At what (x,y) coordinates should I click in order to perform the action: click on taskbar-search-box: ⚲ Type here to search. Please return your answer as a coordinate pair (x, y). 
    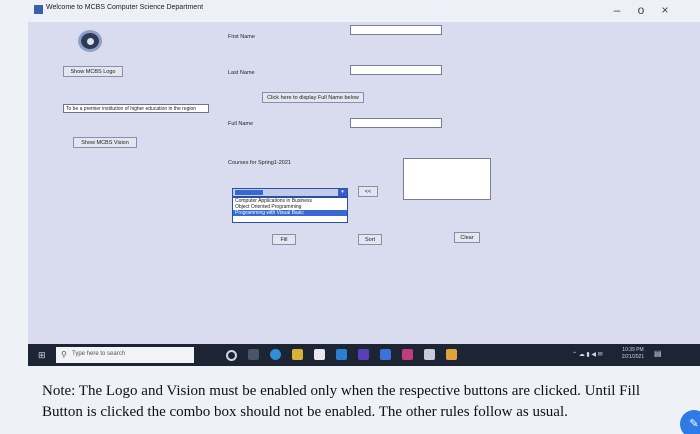
    Looking at the image, I should click on (125, 355).